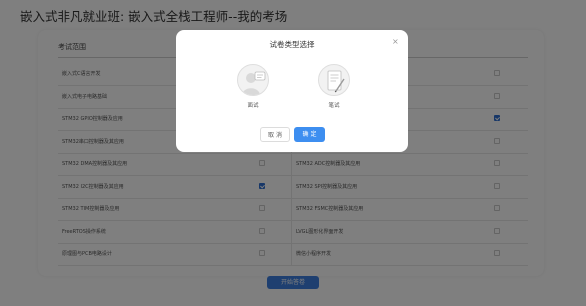 Image resolution: width=586 pixels, height=306 pixels. I want to click on option-interview: 面试, so click(253, 87).